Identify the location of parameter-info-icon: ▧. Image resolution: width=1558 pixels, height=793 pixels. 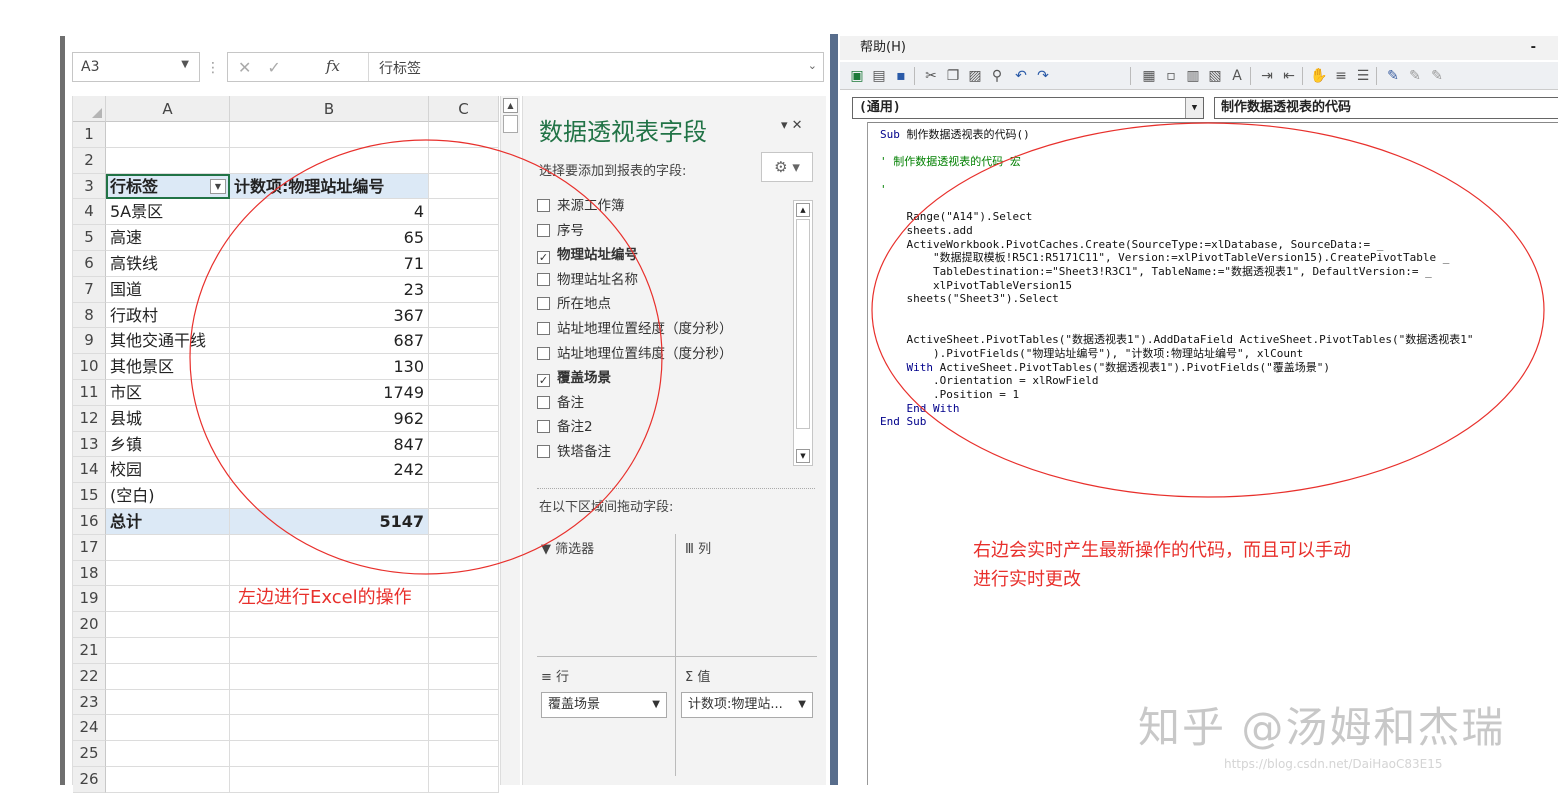
(1215, 76).